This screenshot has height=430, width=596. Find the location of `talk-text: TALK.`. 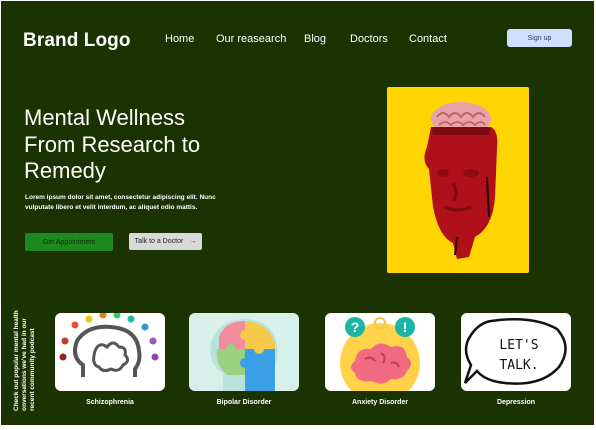

talk-text: TALK. is located at coordinates (518, 365).